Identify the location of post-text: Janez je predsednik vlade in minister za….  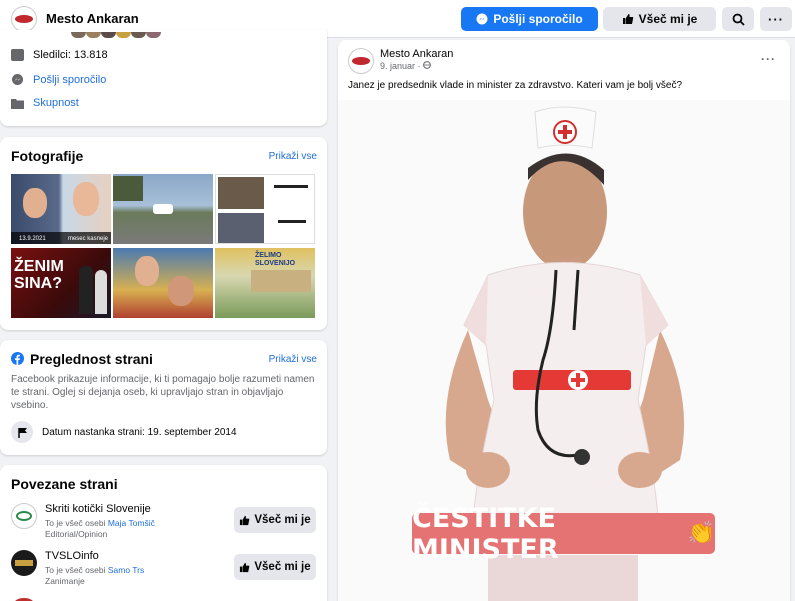
(515, 85).